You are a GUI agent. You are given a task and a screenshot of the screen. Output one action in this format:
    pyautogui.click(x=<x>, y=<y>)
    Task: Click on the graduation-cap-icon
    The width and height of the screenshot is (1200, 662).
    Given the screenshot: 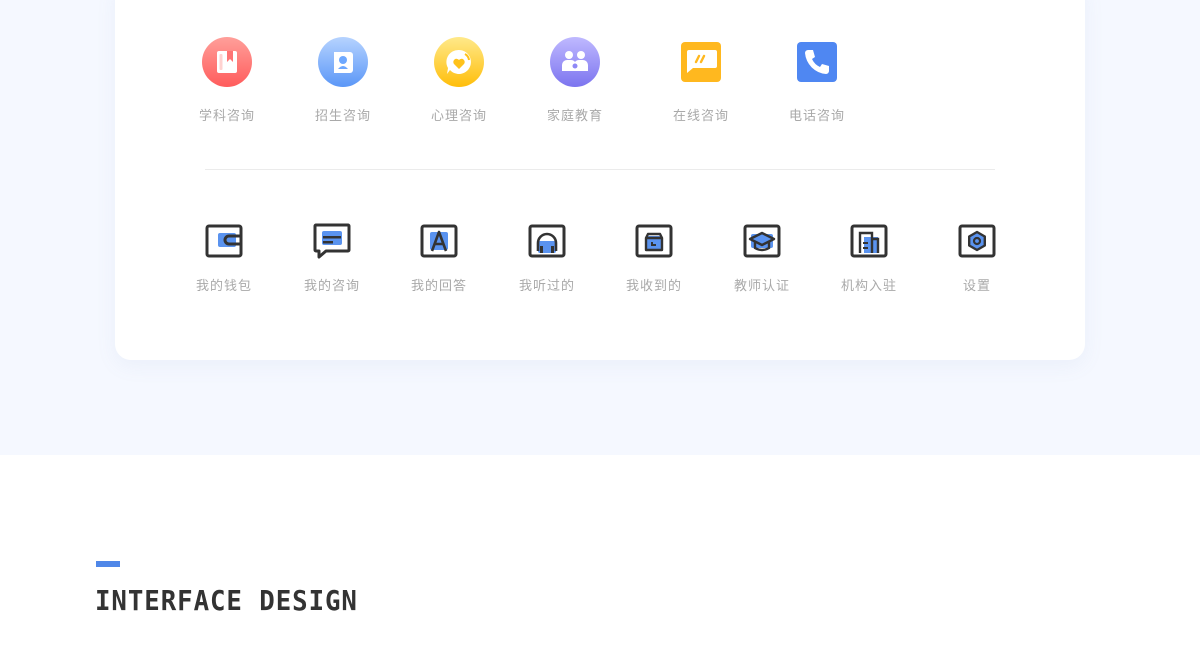 What is the action you would take?
    pyautogui.click(x=762, y=242)
    